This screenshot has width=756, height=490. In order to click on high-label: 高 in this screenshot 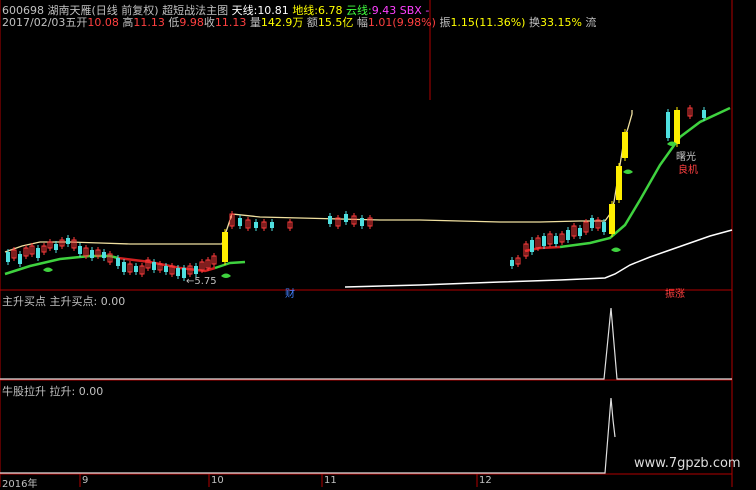, I will do `click(128, 22)`.